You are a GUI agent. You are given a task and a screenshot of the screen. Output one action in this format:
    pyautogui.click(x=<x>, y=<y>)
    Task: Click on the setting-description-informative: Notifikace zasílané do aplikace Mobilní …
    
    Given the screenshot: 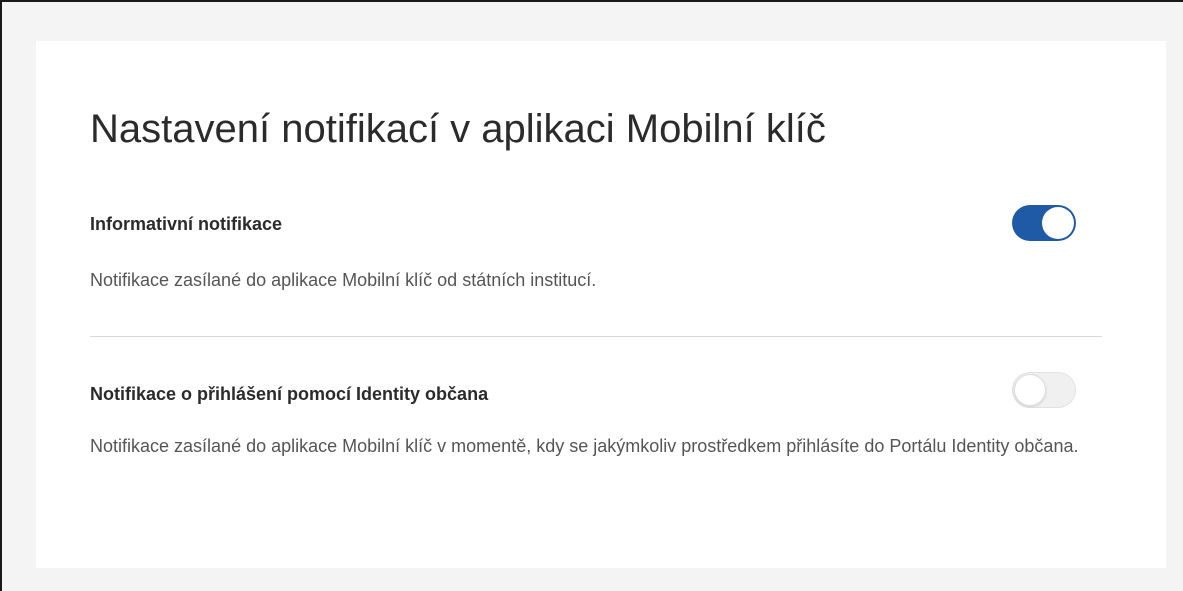 What is the action you would take?
    pyautogui.click(x=343, y=280)
    